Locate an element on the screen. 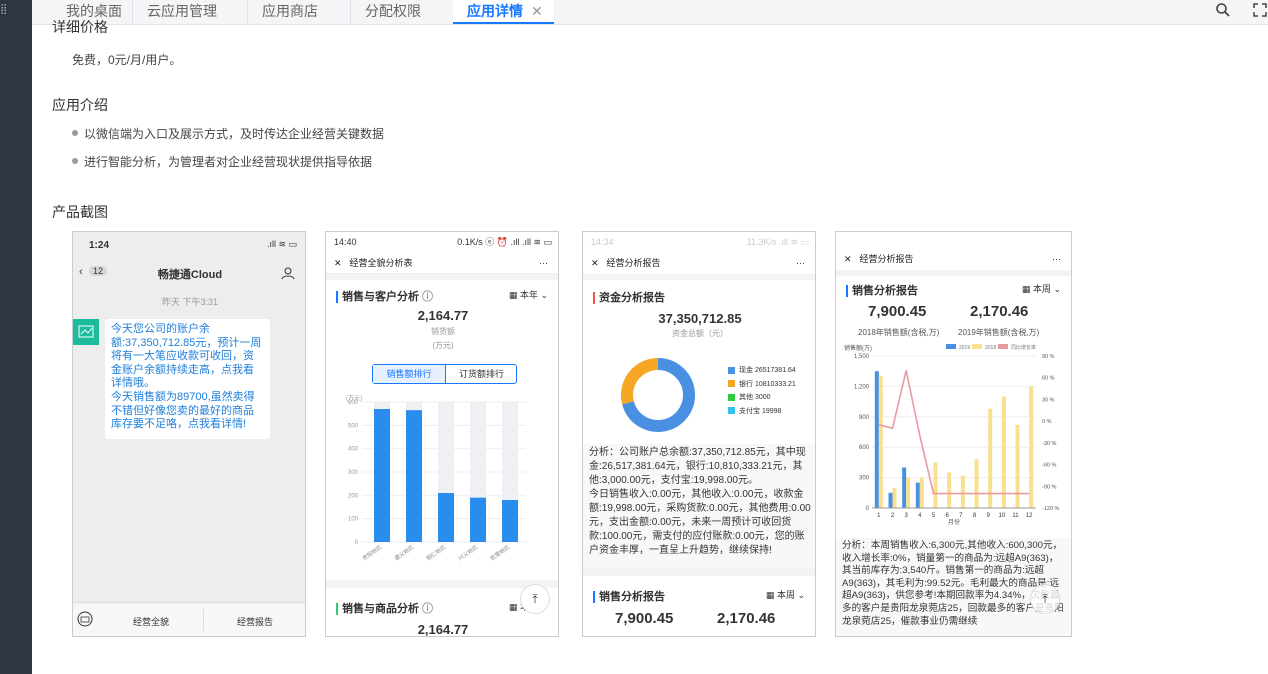  y-tick-label: 400 is located at coordinates (353, 450).